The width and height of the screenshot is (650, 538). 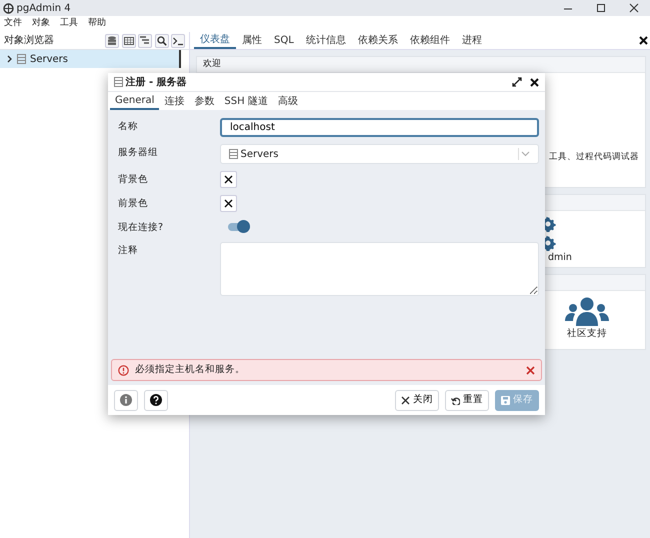 What do you see at coordinates (379, 269) in the screenshot?
I see `comment-field` at bounding box center [379, 269].